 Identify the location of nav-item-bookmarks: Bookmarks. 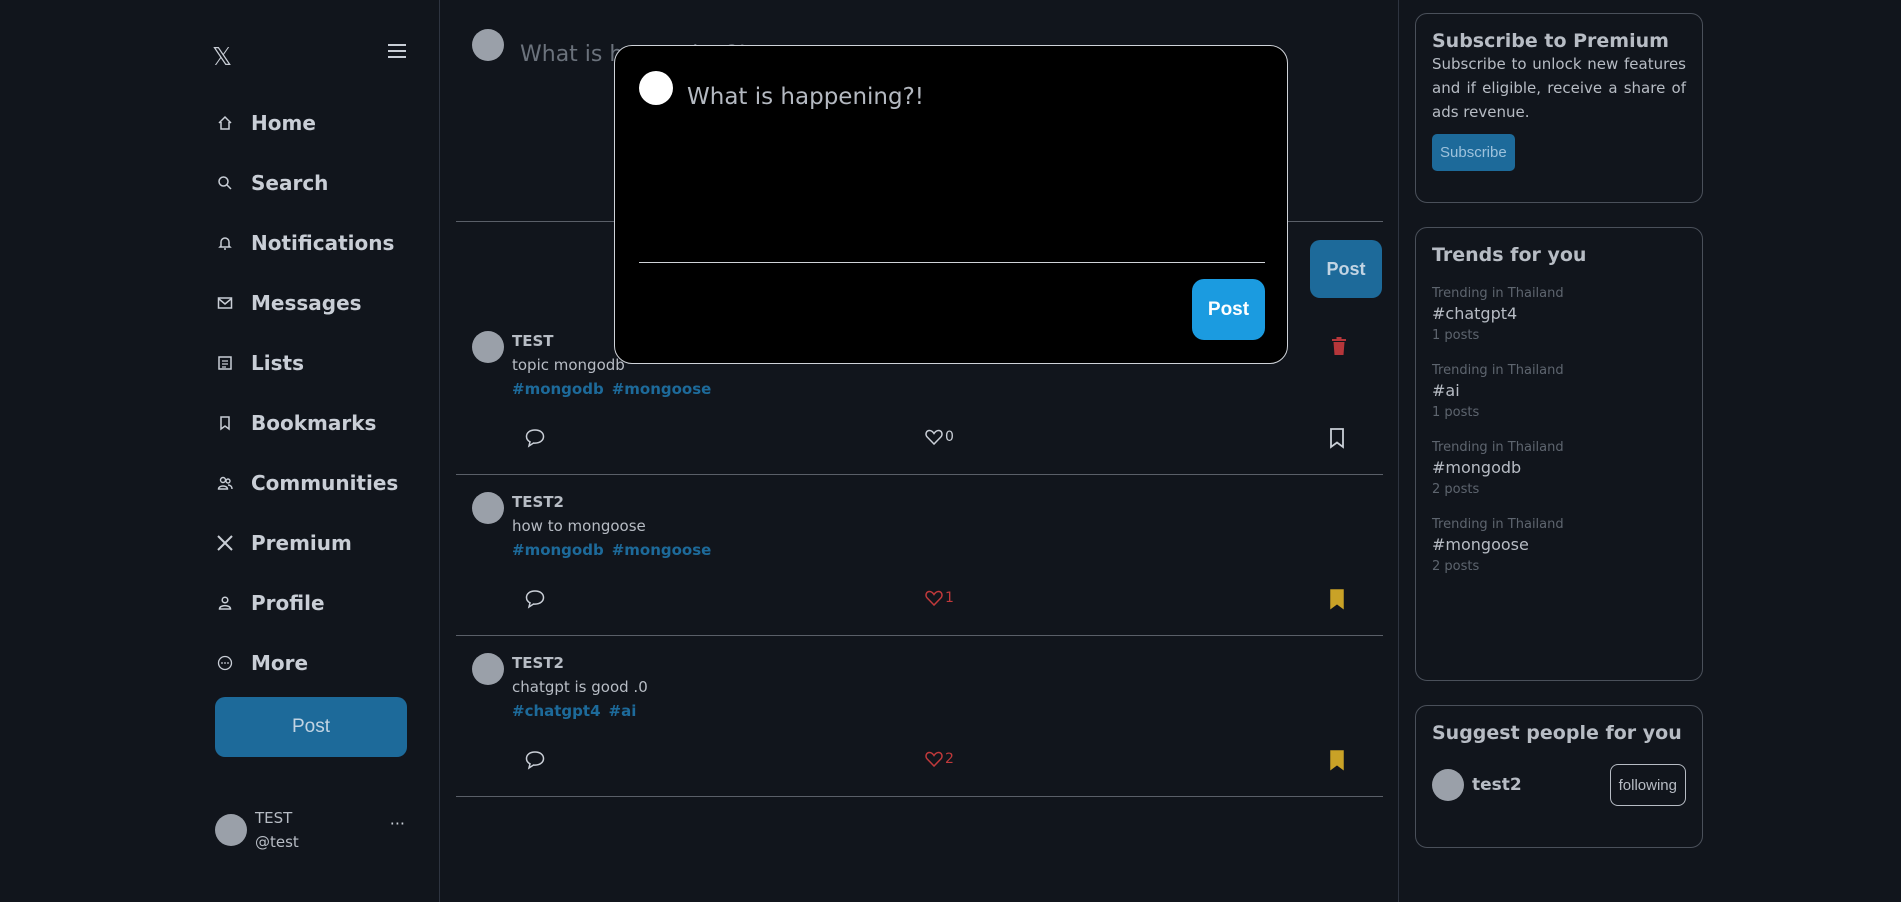
(306, 423).